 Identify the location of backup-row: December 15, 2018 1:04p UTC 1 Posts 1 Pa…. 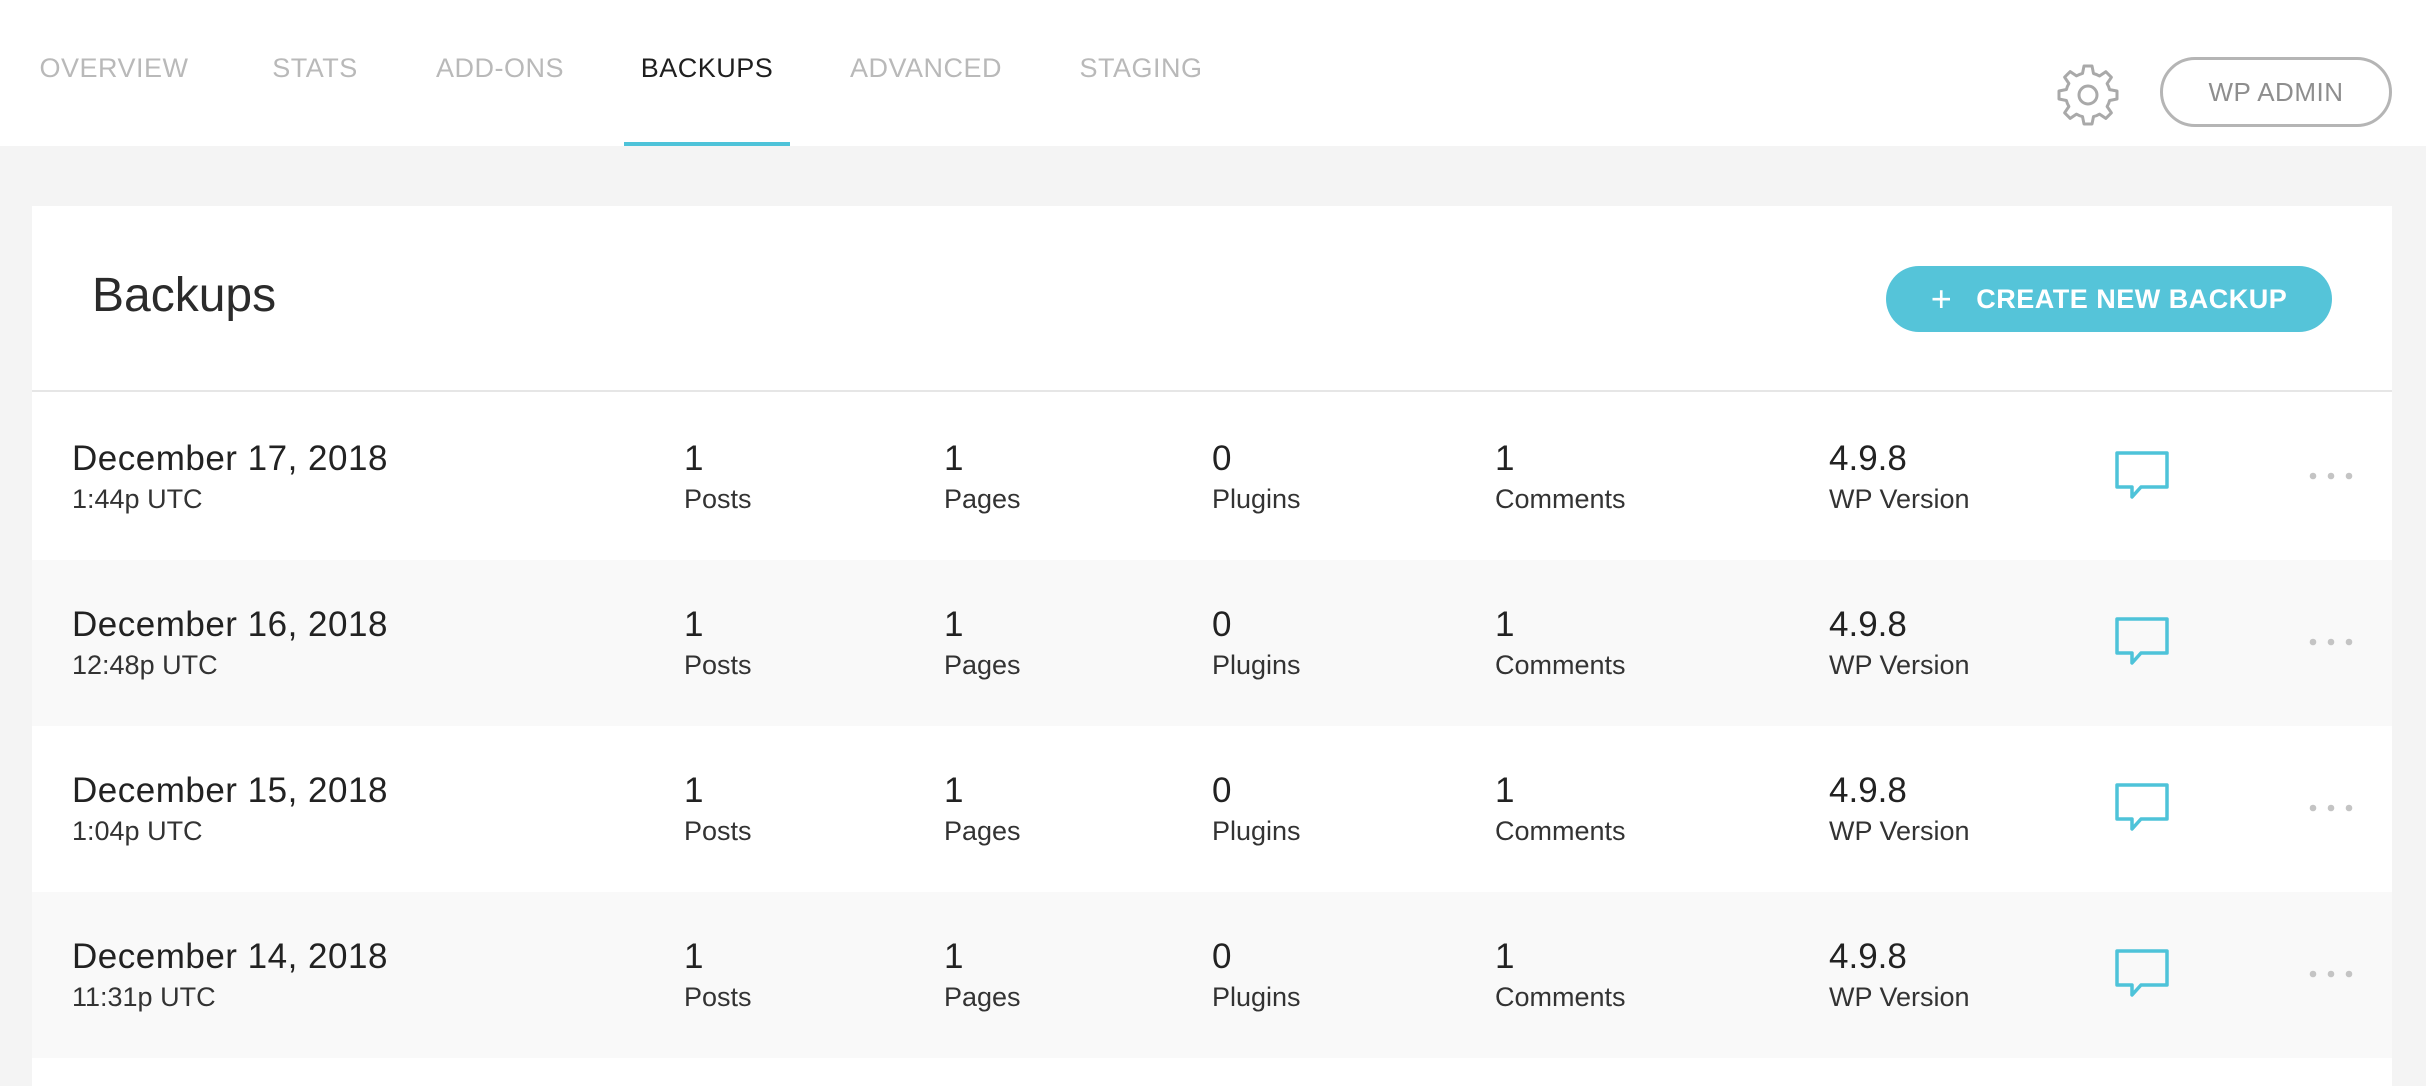
(1212, 809).